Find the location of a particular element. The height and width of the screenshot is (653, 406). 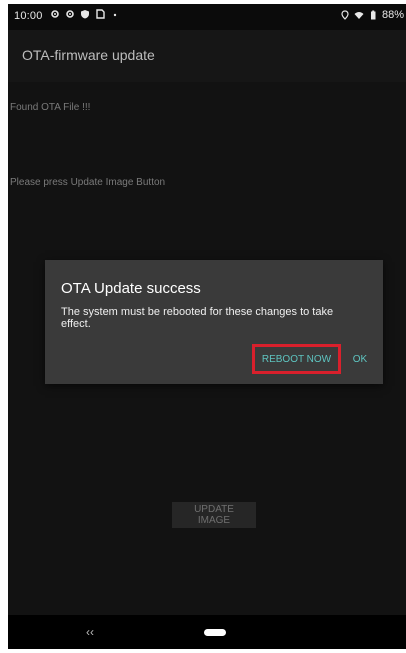

reboot-now-button: REBOOT NOW is located at coordinates (296, 359).